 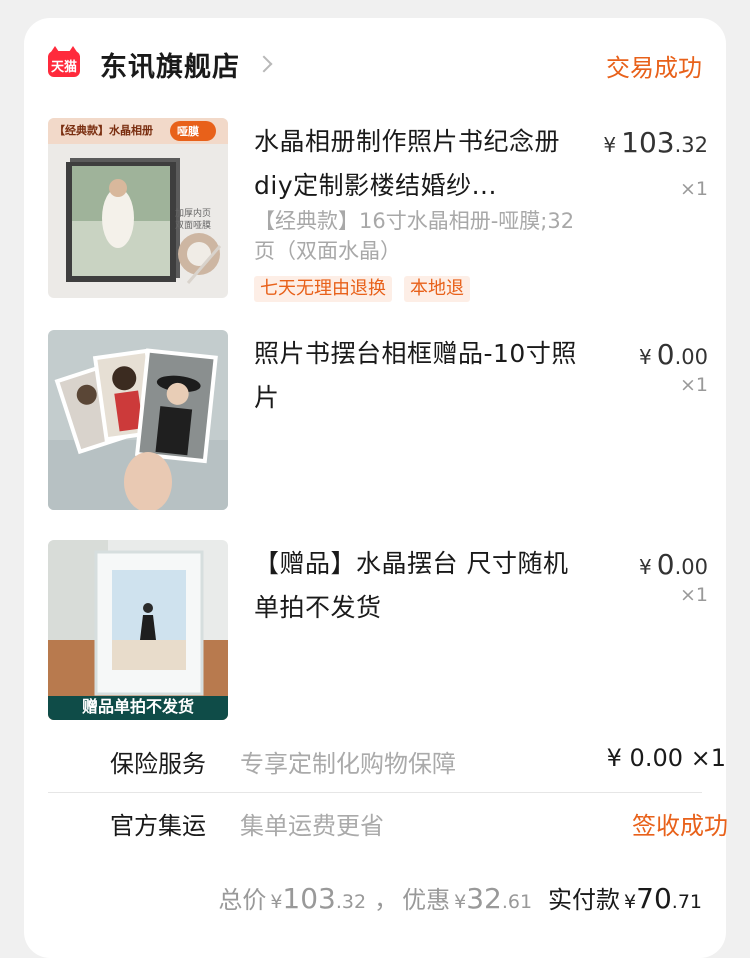 I want to click on insurance-desc: 专享定制化购物保障, so click(x=348, y=764).